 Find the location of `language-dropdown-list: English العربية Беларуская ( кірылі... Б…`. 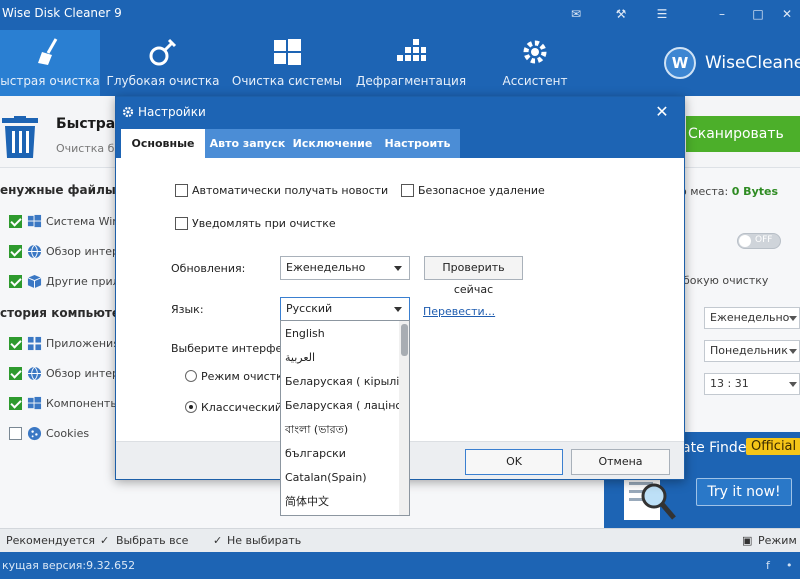

language-dropdown-list: English العربية Беларуская ( кірылі... Б… is located at coordinates (345, 418).